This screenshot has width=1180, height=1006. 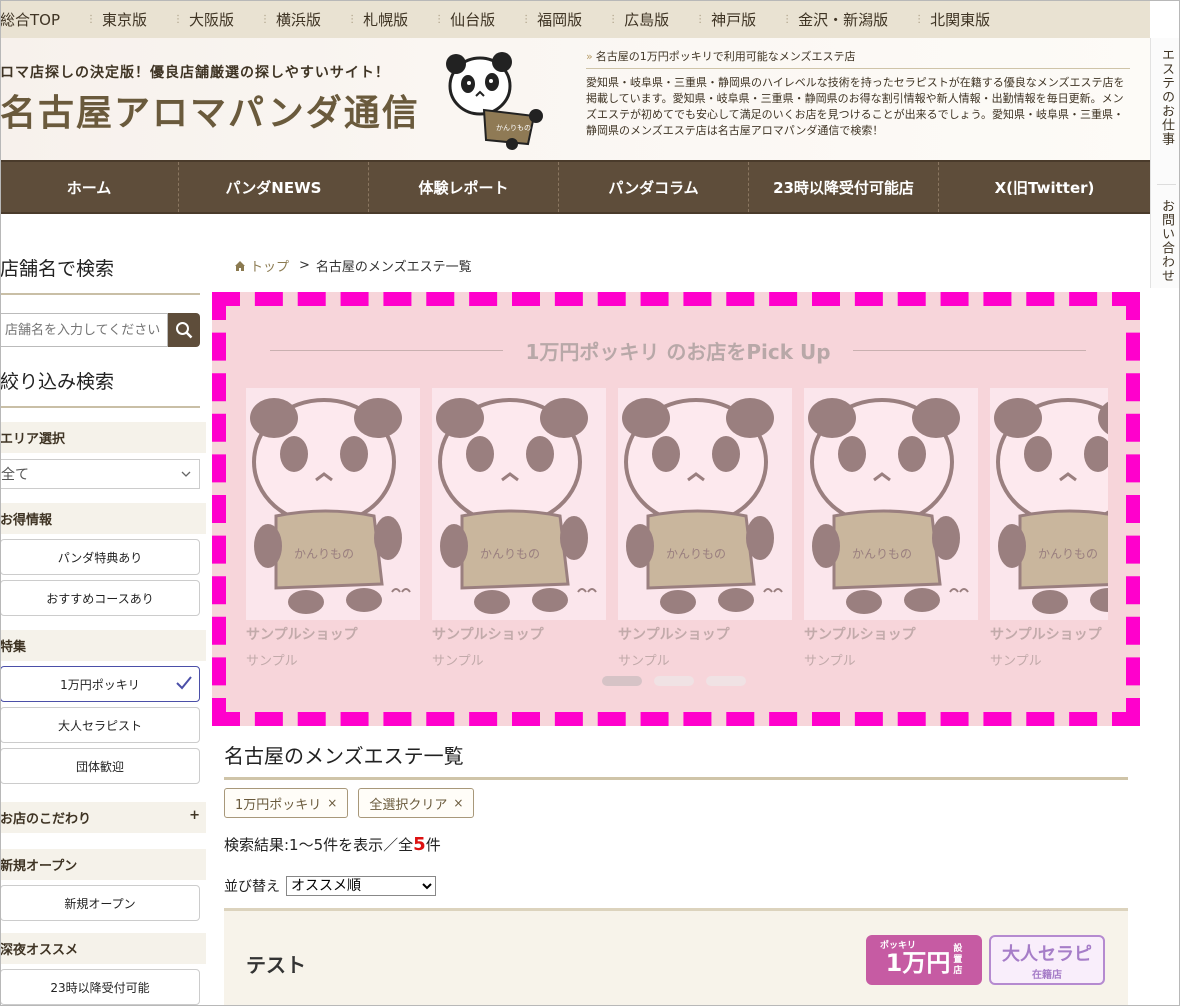 I want to click on main-nav-item: 23時以降受付可能店, so click(x=843, y=187).